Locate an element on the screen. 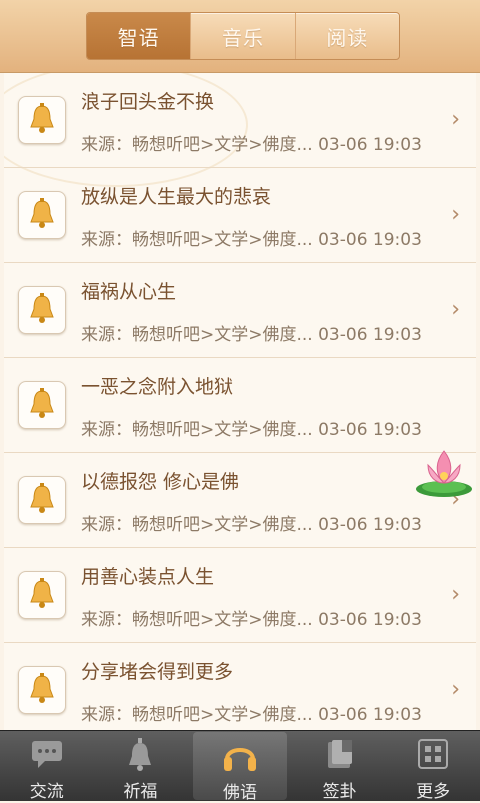 The height and width of the screenshot is (803, 480). headphones-icon is located at coordinates (239, 759).